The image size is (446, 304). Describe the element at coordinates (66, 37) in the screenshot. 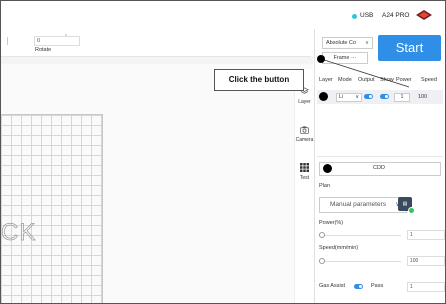

I see `rotate-unit: °` at that location.